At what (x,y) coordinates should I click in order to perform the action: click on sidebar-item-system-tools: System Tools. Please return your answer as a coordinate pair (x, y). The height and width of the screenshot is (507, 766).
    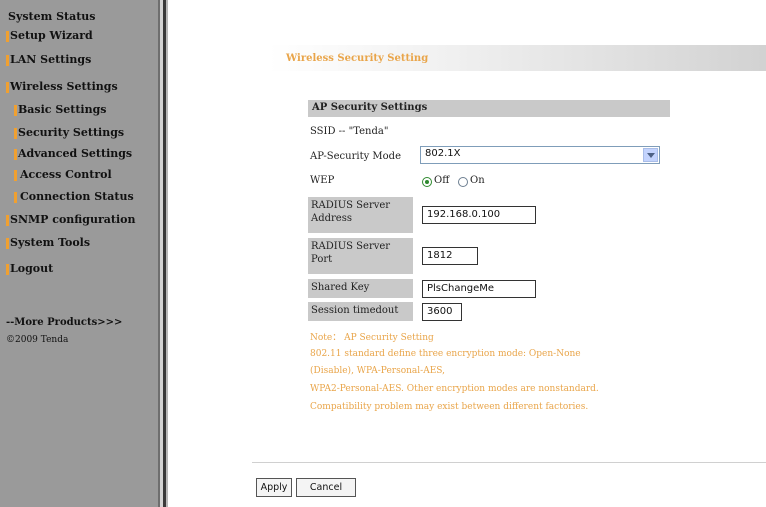
    Looking at the image, I should click on (79, 243).